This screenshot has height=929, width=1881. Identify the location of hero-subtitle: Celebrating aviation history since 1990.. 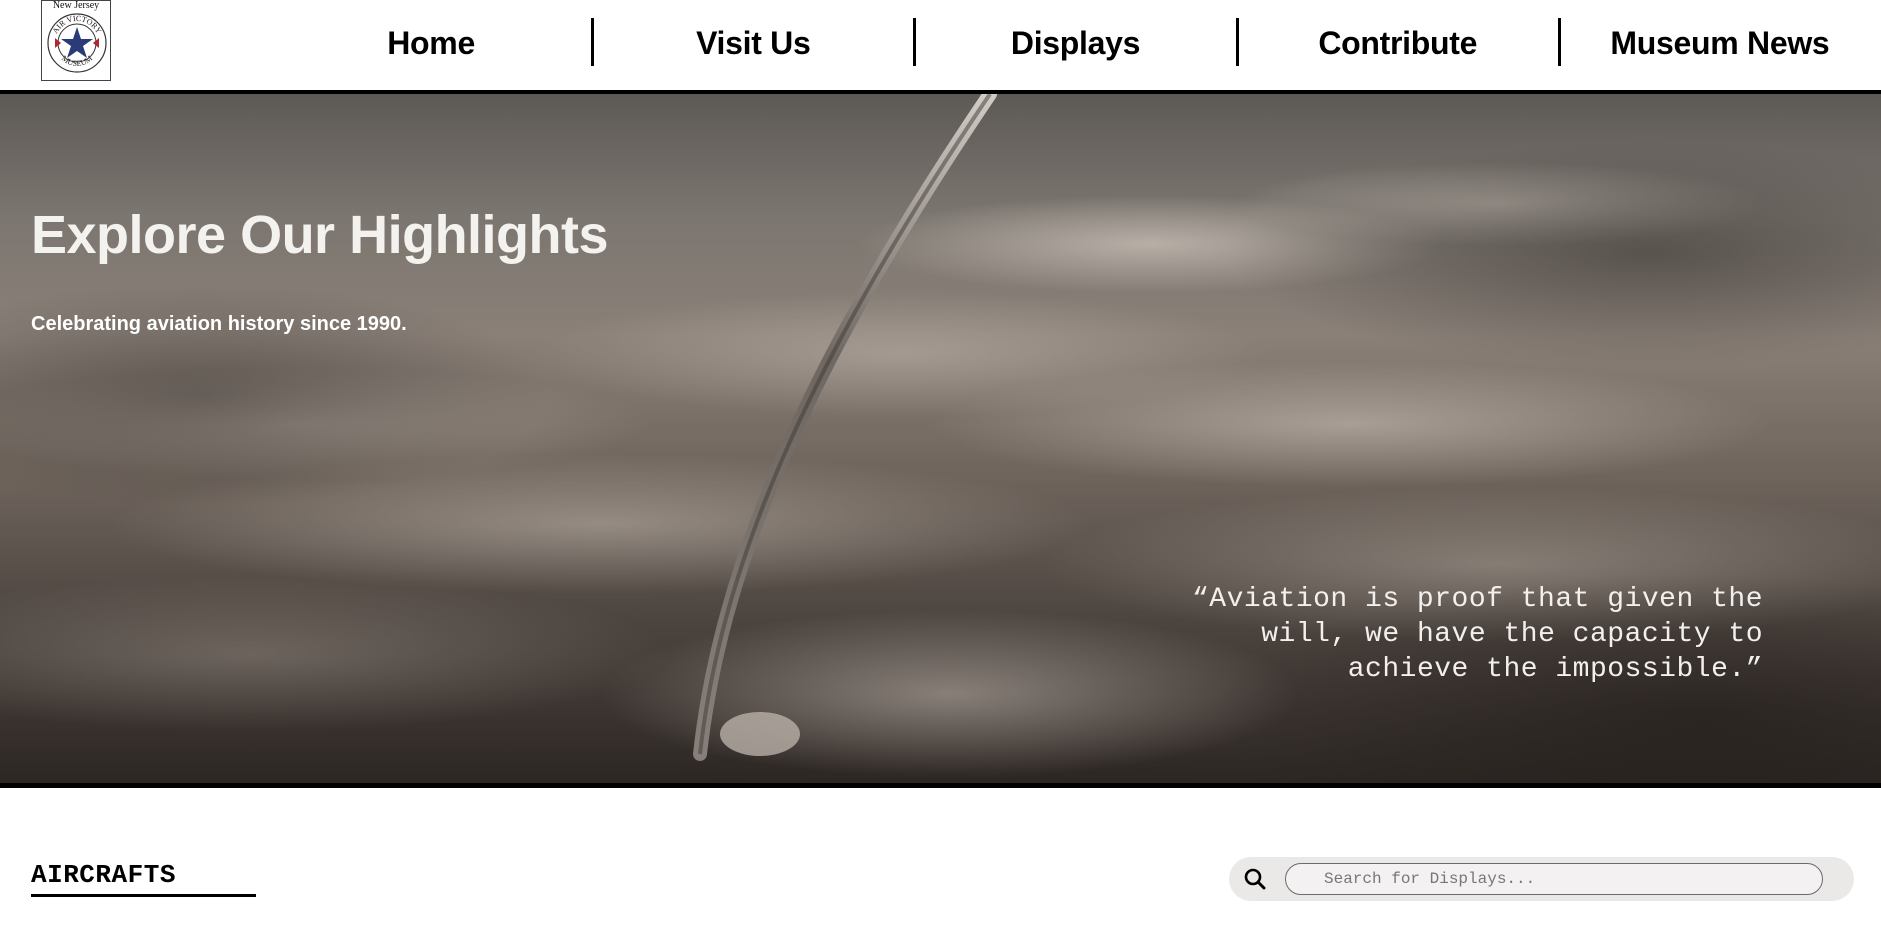
(219, 324).